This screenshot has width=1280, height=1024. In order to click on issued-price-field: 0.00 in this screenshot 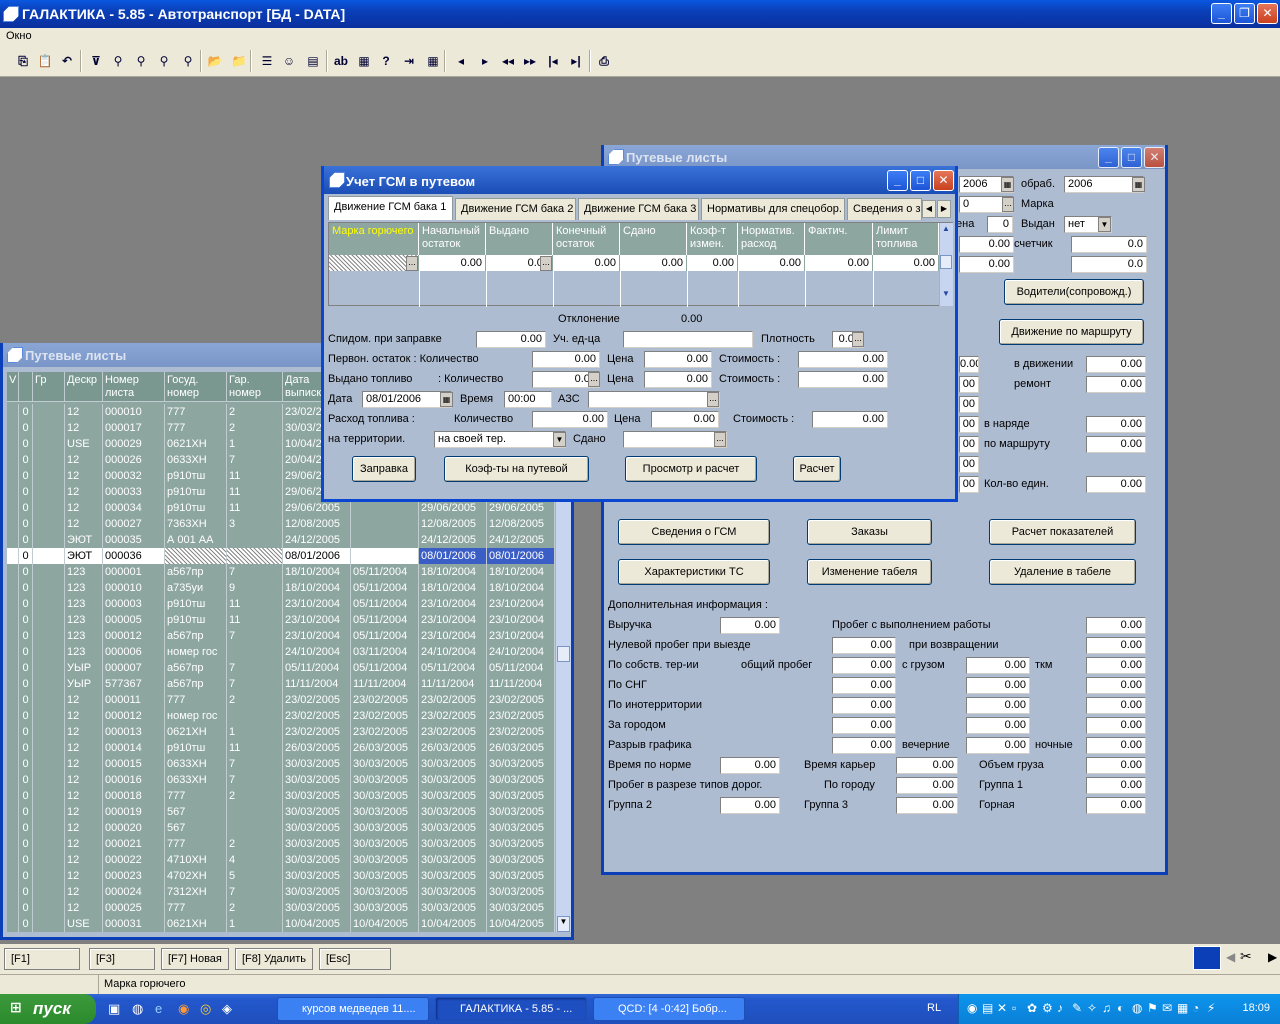, I will do `click(678, 379)`.